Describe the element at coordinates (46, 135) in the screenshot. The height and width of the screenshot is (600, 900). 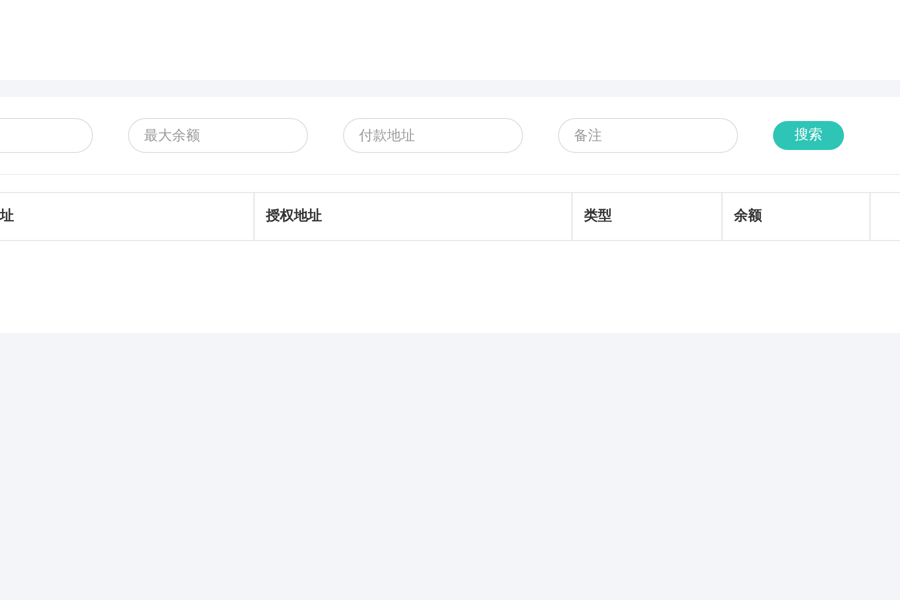
I see `filter-field` at that location.